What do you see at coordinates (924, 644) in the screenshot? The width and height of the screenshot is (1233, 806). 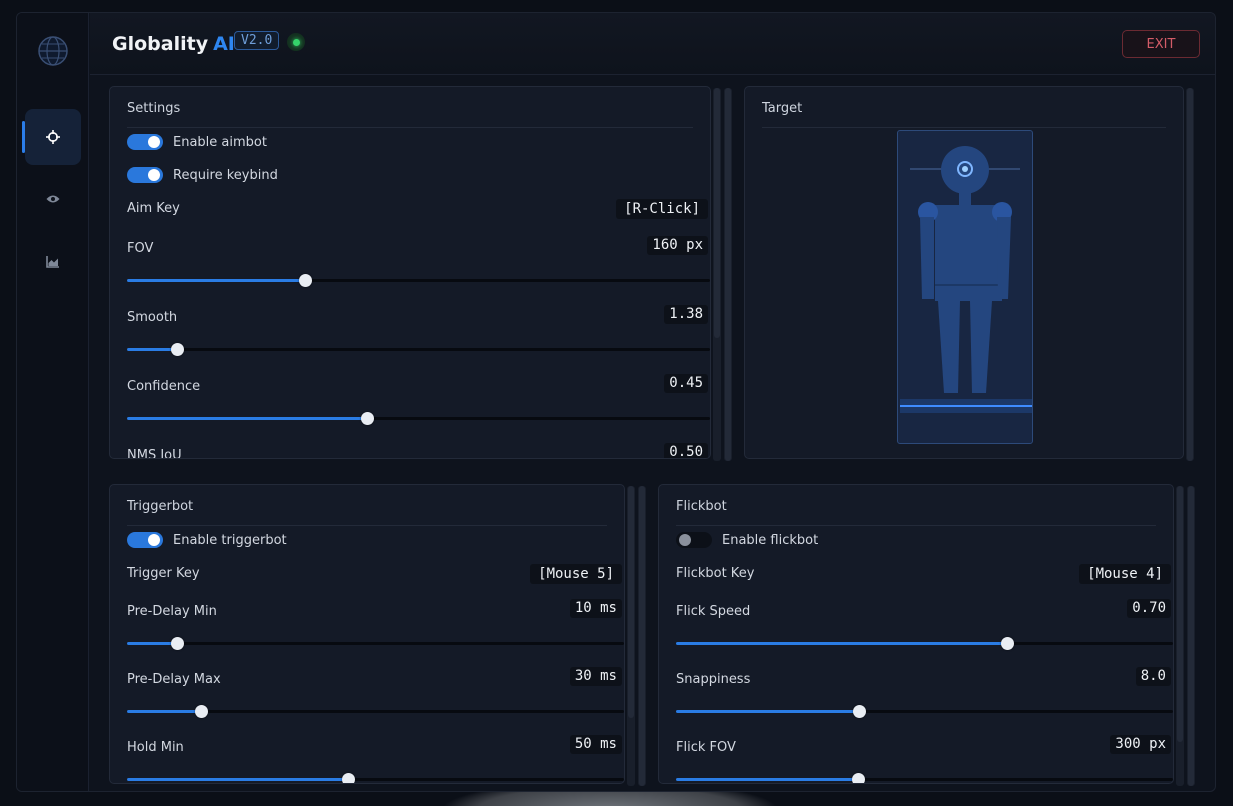 I see `flick-speed-slider` at bounding box center [924, 644].